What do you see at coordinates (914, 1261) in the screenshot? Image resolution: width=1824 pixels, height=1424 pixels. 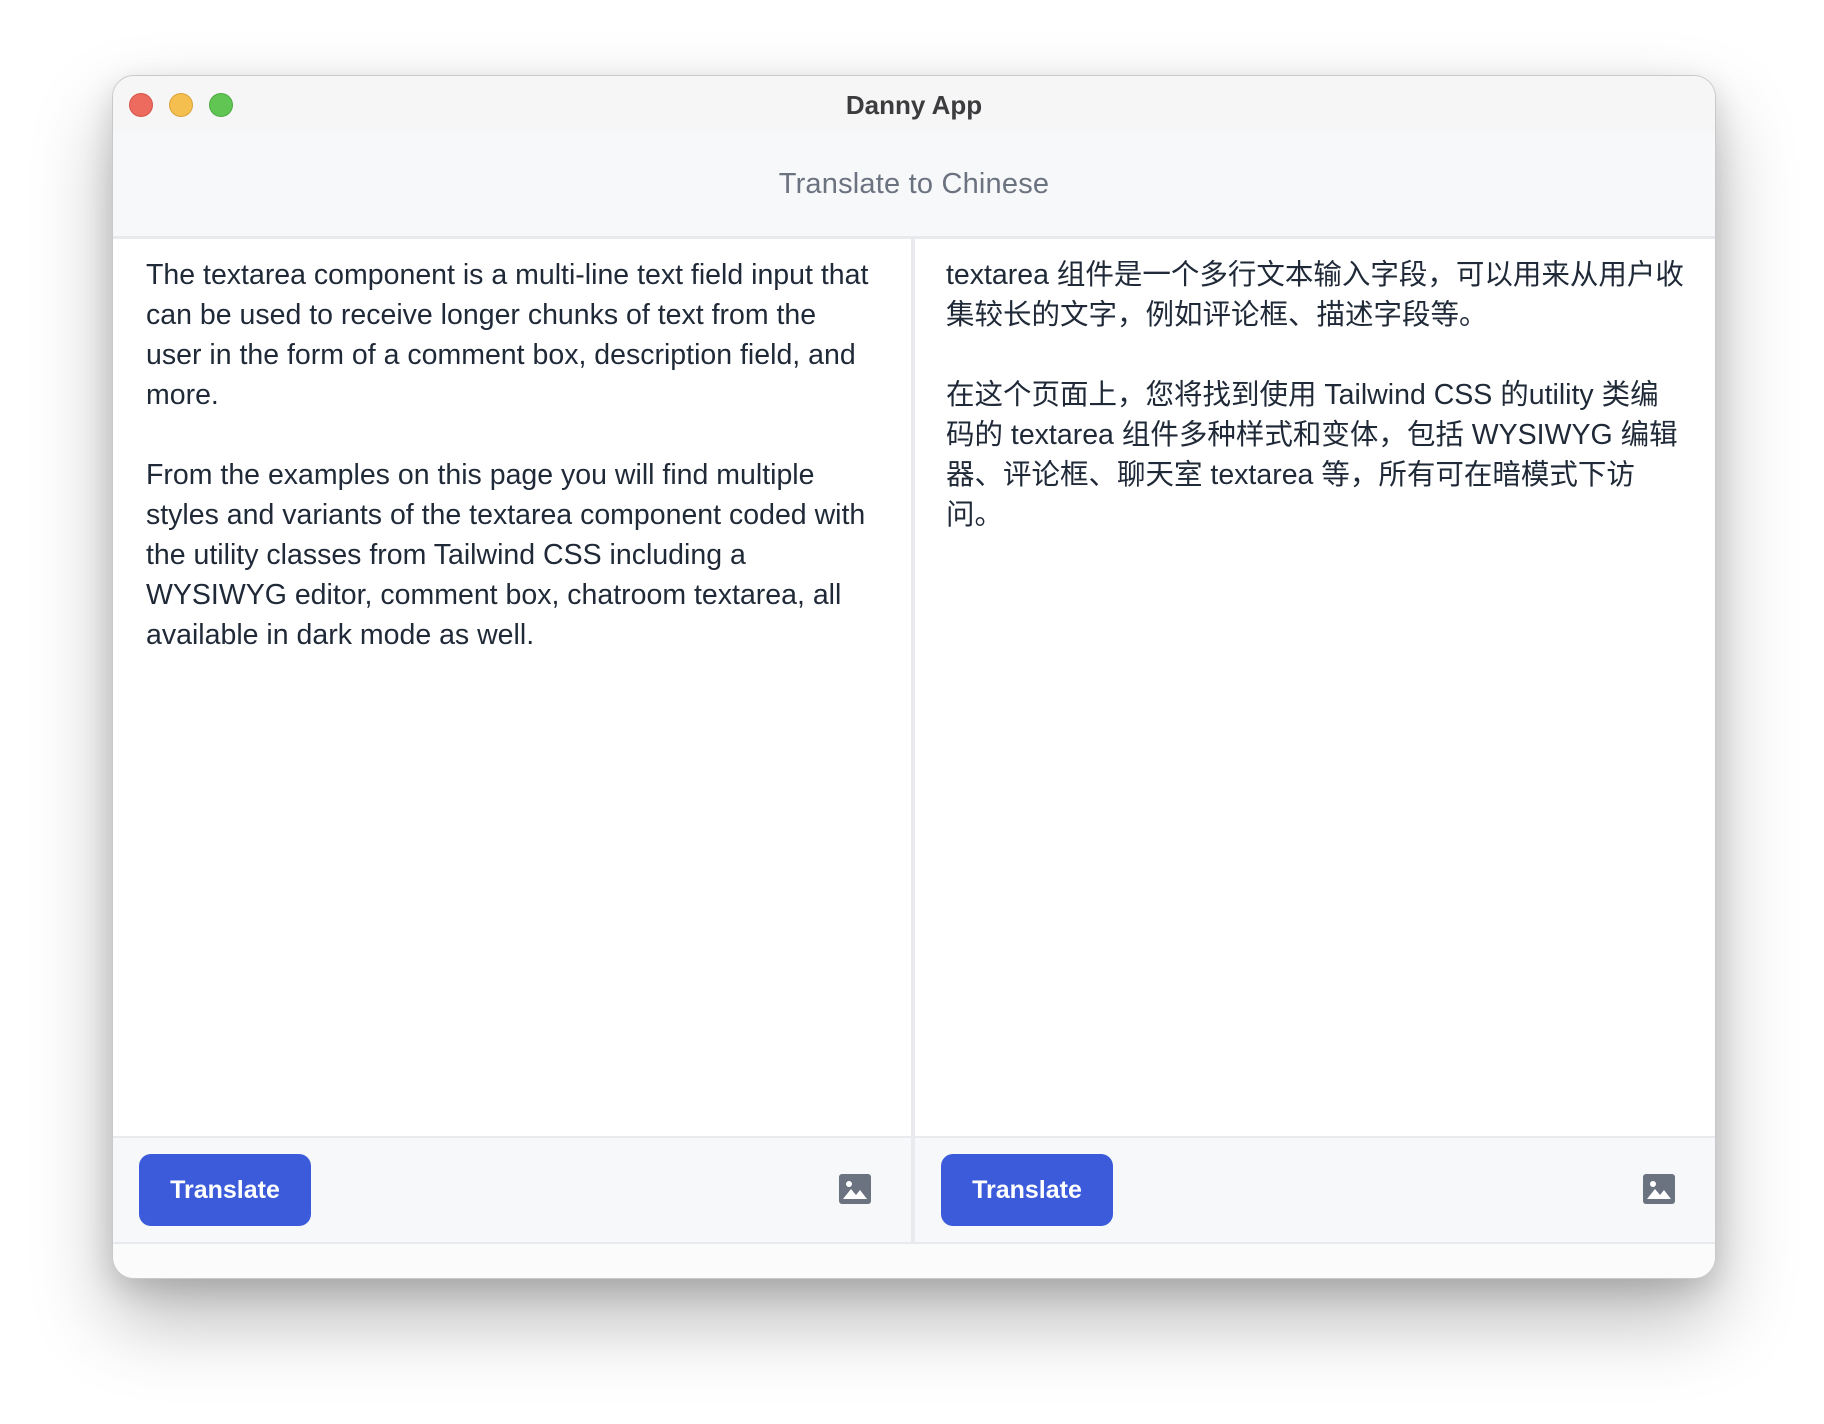 I see `window-bottom-strip` at bounding box center [914, 1261].